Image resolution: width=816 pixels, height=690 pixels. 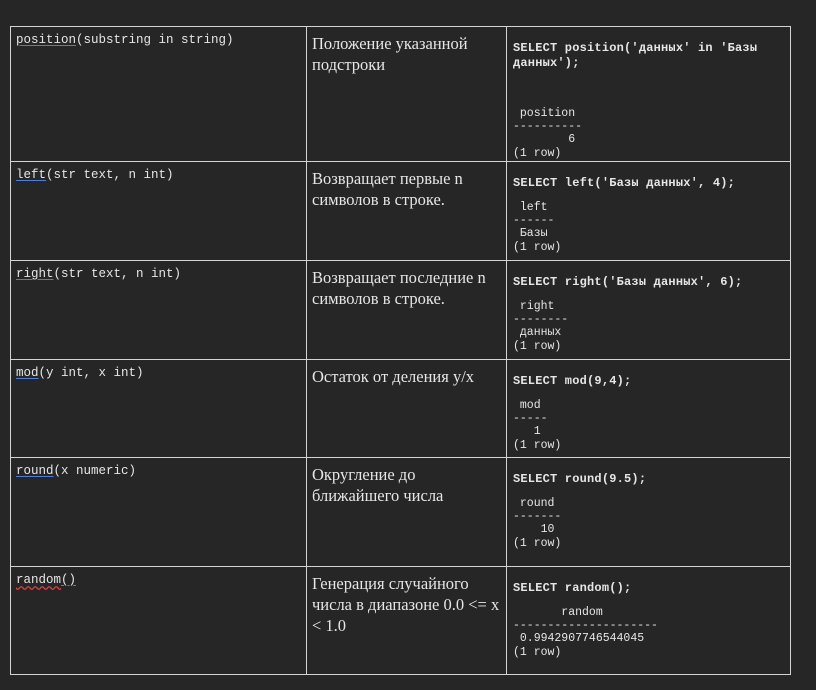 I want to click on signature-cell: left(str text, n int), so click(x=158, y=211).